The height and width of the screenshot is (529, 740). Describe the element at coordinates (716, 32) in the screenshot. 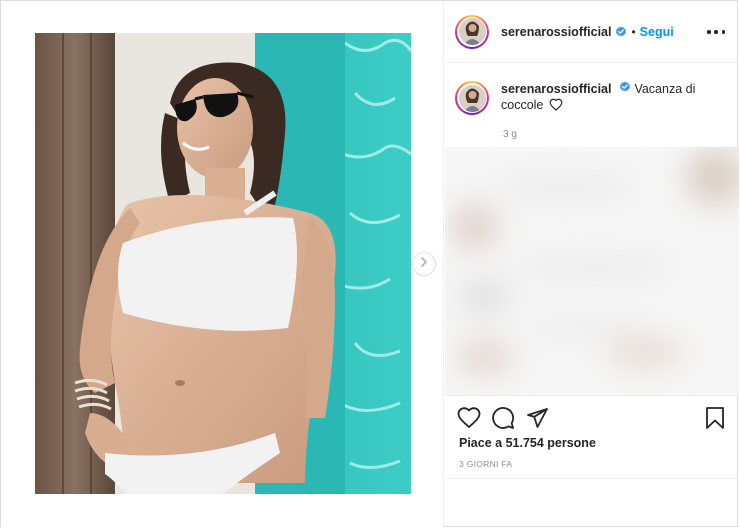

I see `more-options-icon` at that location.